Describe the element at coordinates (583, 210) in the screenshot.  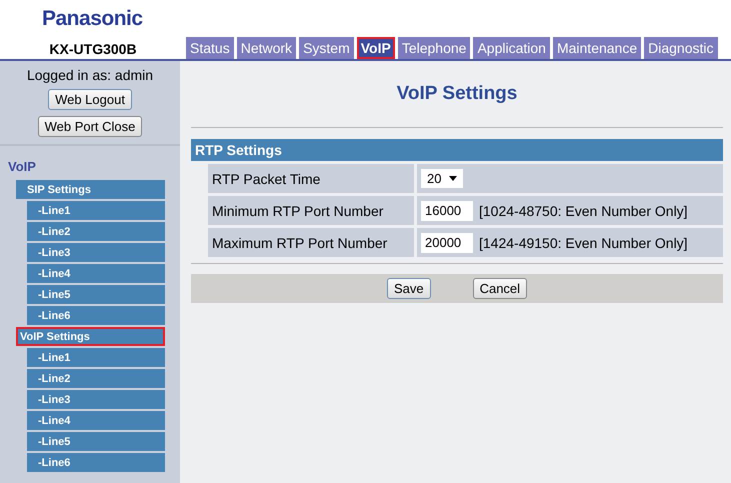
I see `range-hint: [1024-48750: Even Number Only]` at that location.